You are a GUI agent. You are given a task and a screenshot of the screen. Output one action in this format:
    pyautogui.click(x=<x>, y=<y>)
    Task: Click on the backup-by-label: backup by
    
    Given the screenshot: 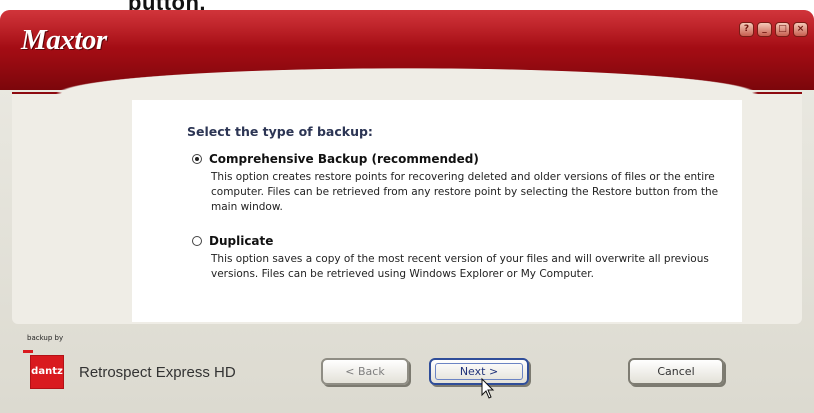 What is the action you would take?
    pyautogui.click(x=45, y=338)
    